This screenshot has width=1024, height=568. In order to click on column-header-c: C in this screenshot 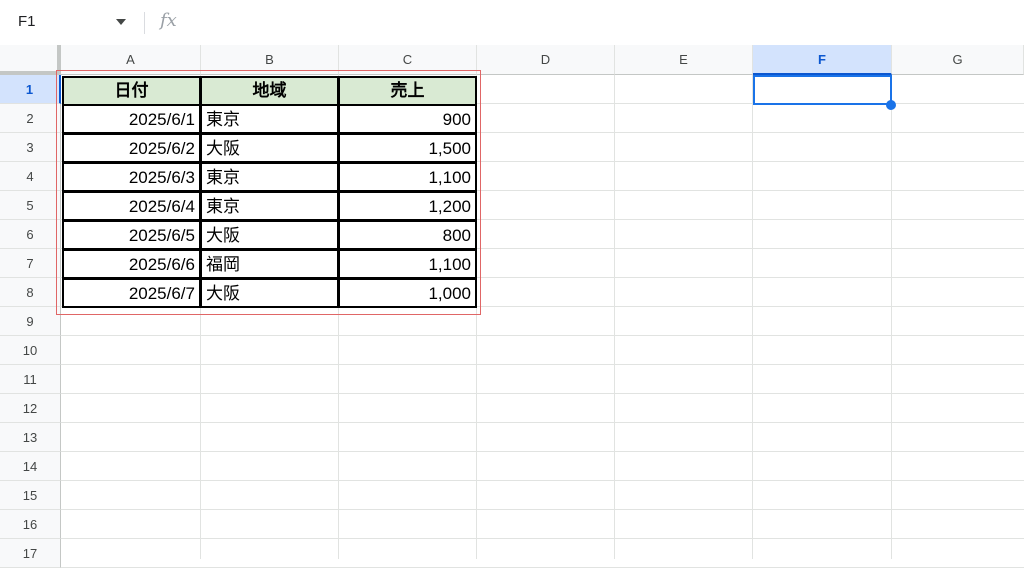, I will do `click(408, 60)`.